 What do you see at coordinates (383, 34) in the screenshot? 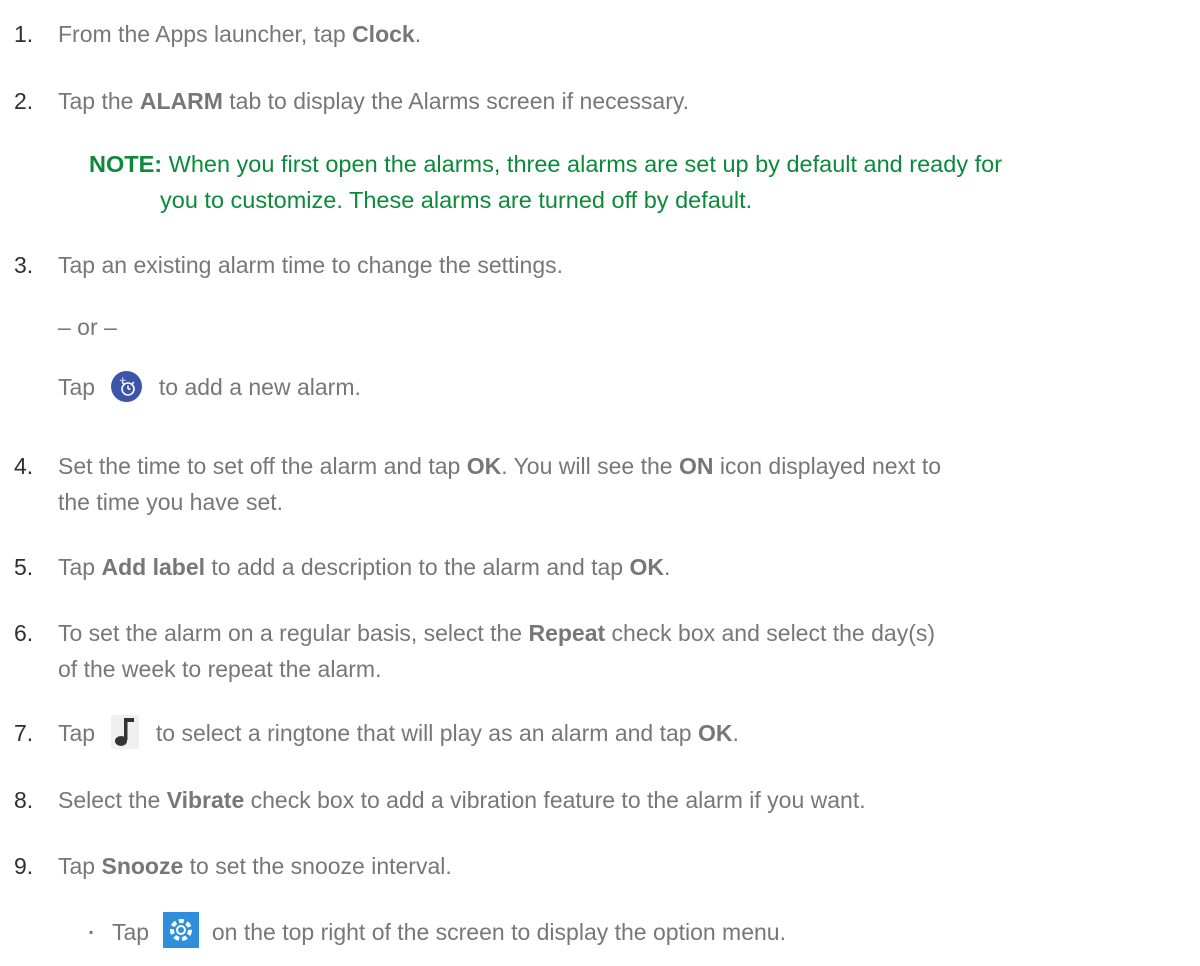
I see `step-keyword: Clock` at bounding box center [383, 34].